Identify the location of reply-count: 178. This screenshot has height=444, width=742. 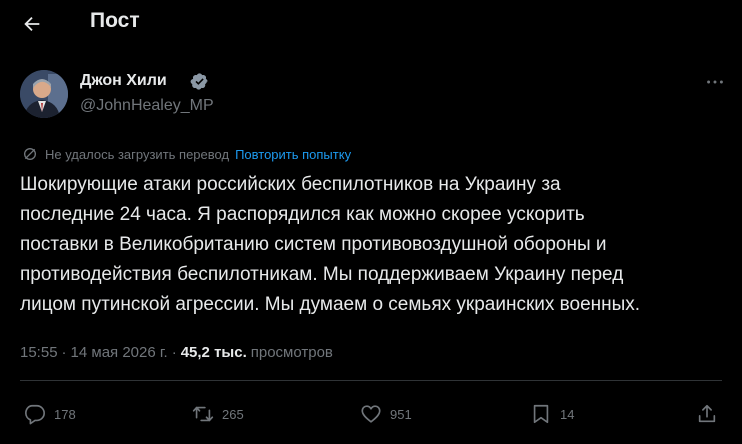
(65, 414).